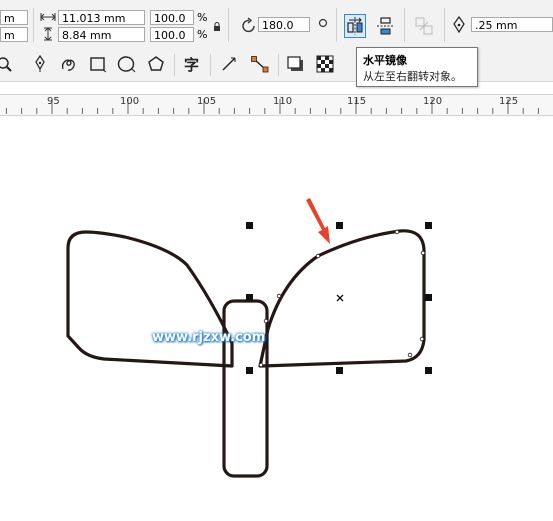 This screenshot has height=521, width=553. Describe the element at coordinates (325, 64) in the screenshot. I see `transparency-tool-icon` at that location.